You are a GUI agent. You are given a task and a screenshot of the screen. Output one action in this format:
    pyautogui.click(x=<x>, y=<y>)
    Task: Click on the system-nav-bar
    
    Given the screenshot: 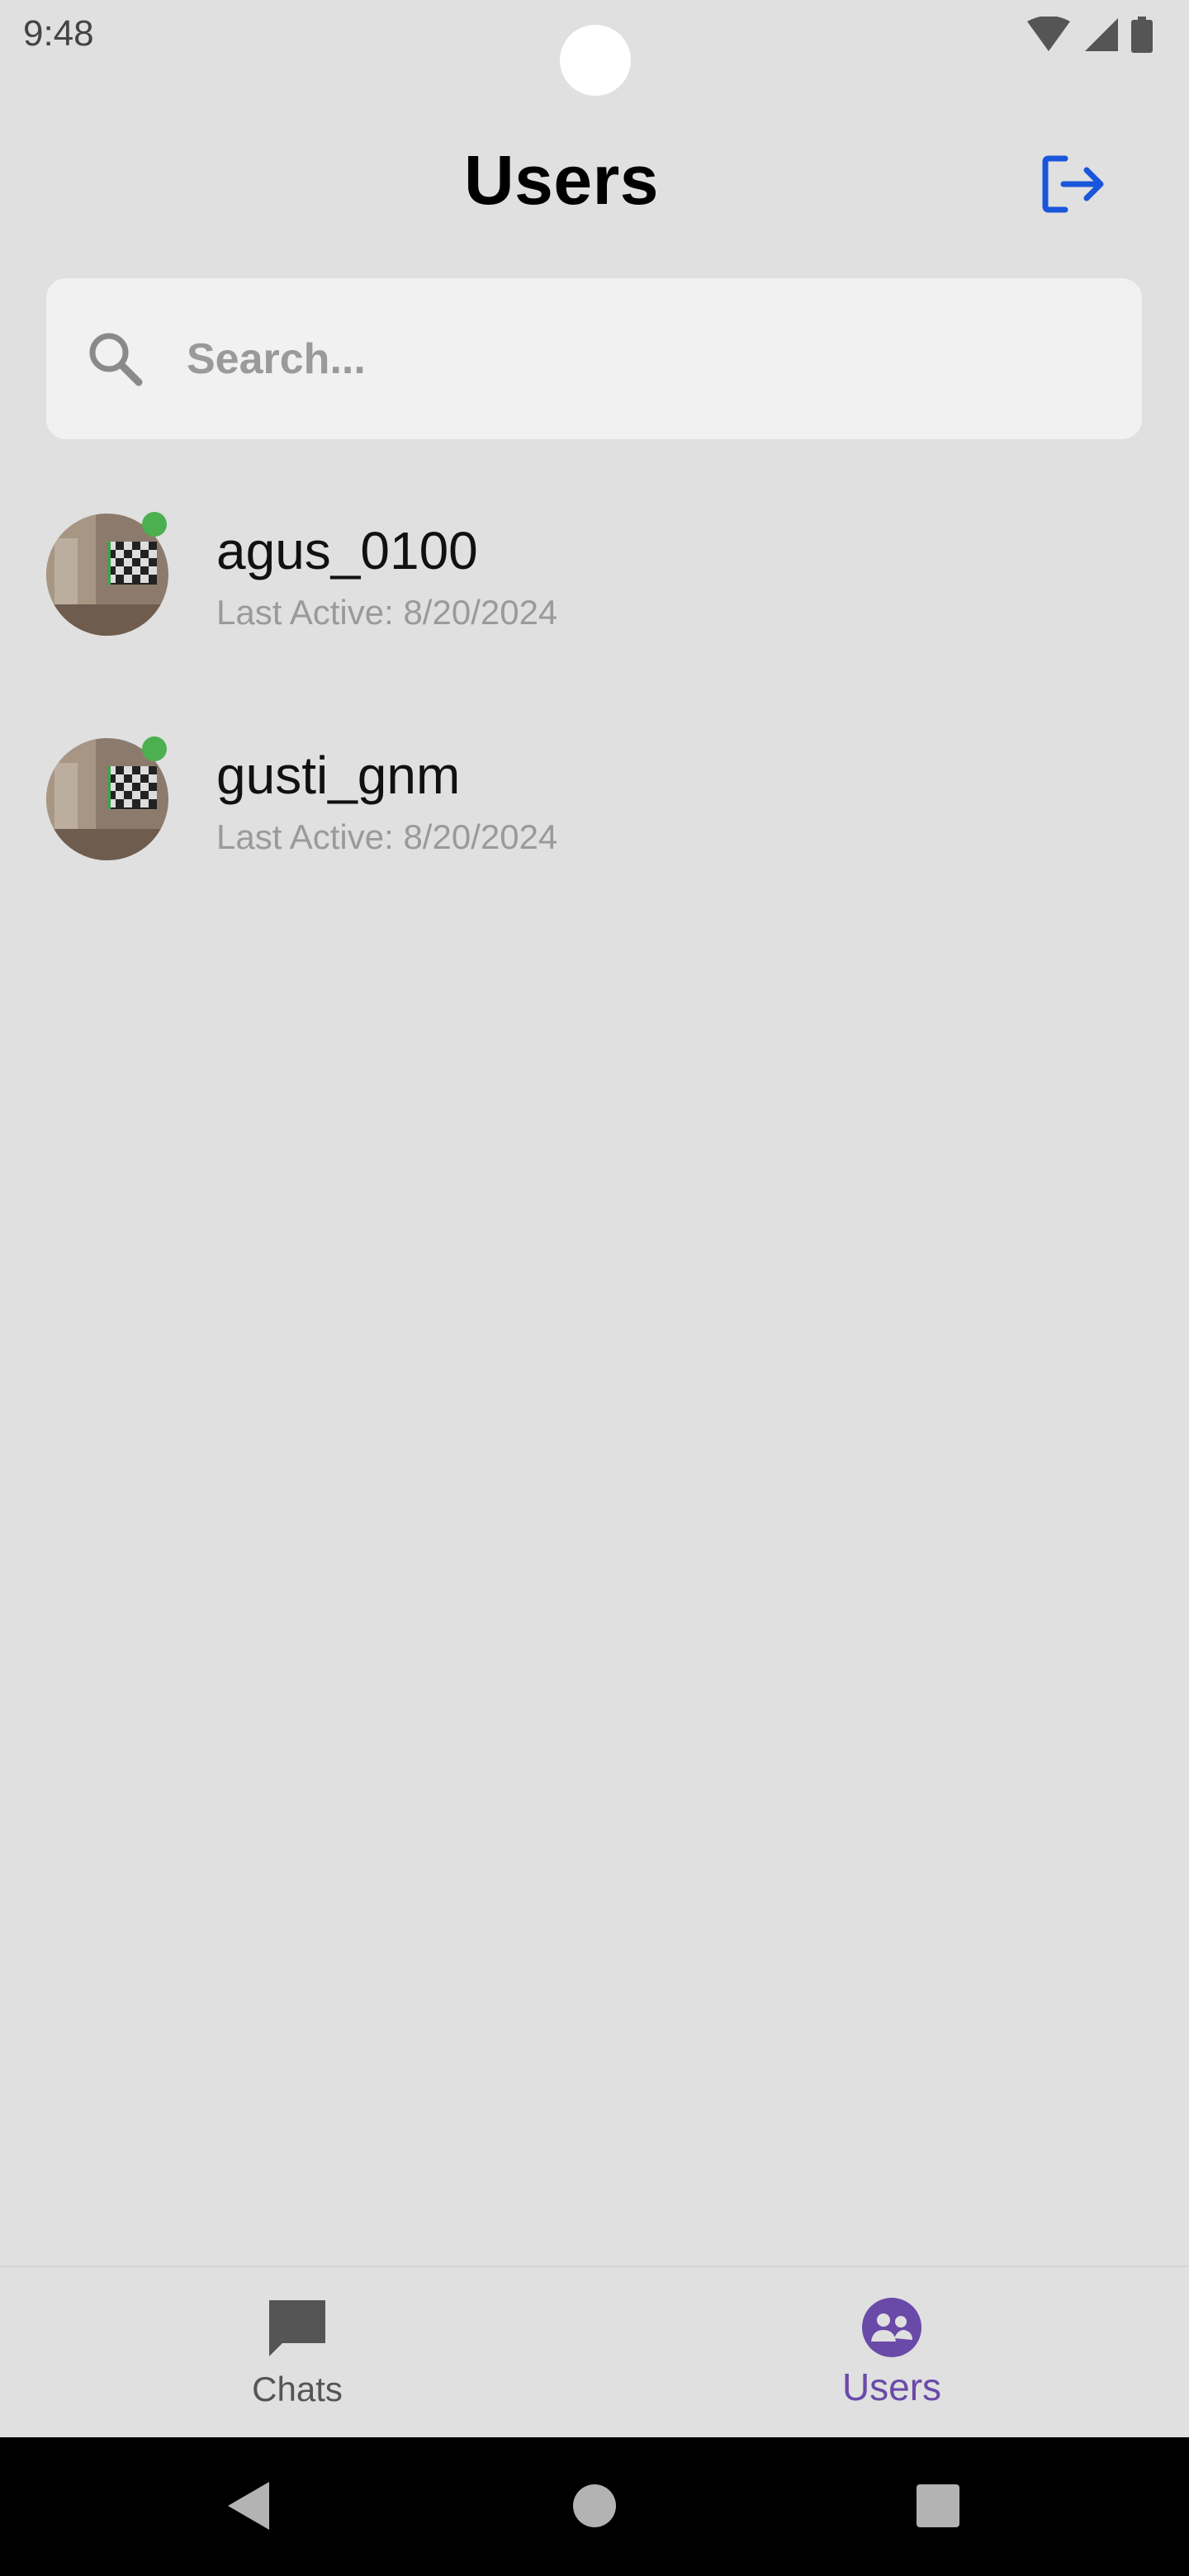 What is the action you would take?
    pyautogui.click(x=594, y=2506)
    